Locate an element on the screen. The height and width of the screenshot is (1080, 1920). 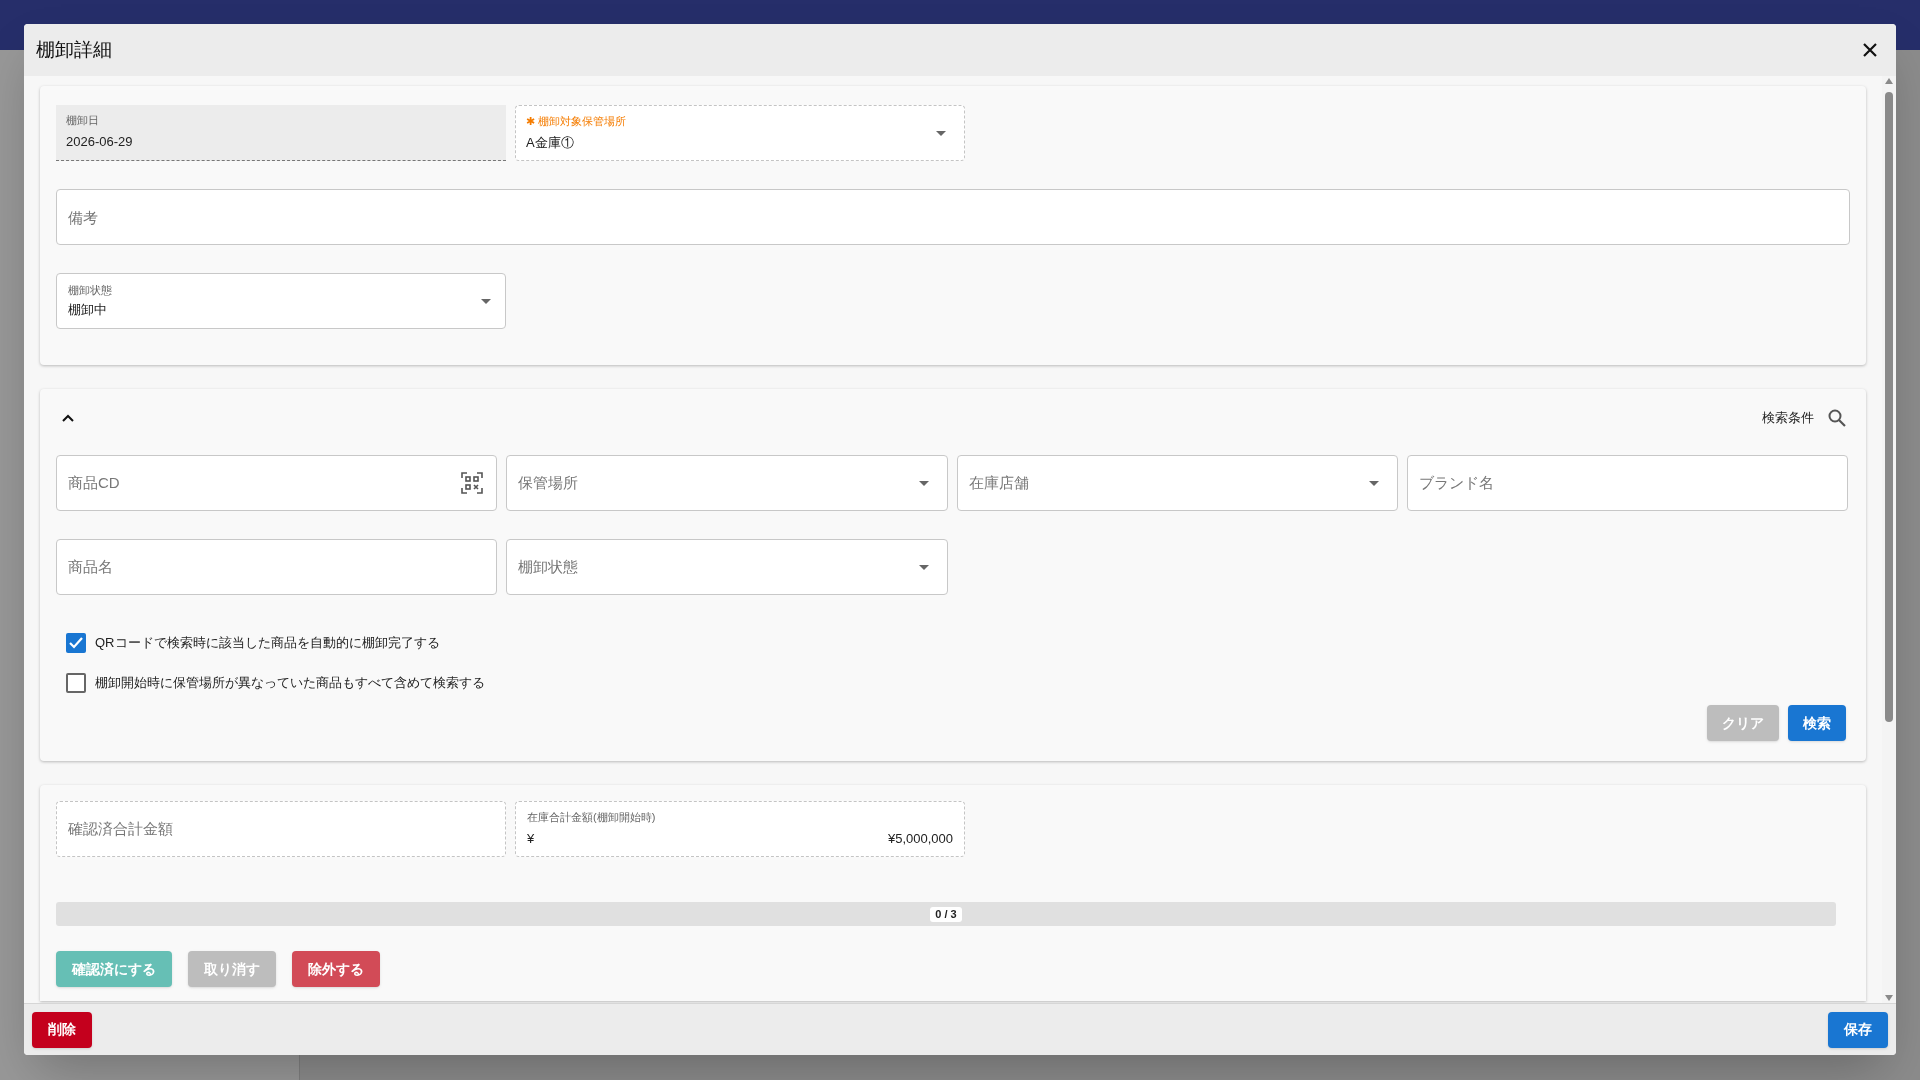
exclude-button: 除外する is located at coordinates (336, 969).